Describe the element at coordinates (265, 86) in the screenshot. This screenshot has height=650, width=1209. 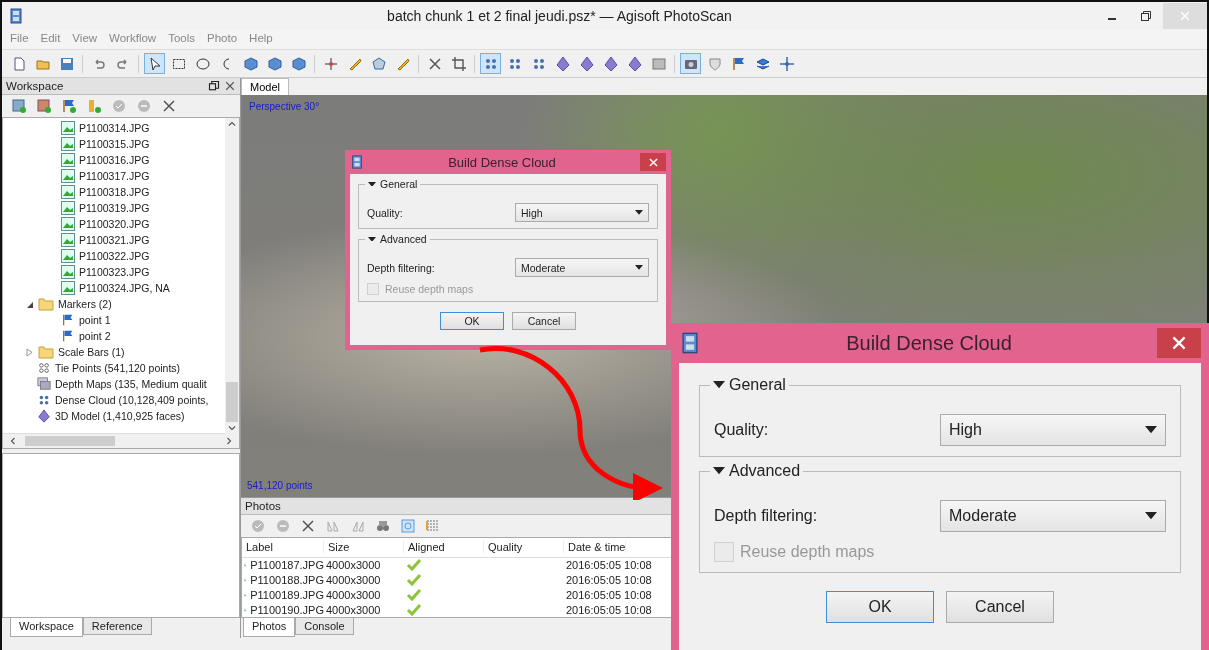
I see `tab: Model` at that location.